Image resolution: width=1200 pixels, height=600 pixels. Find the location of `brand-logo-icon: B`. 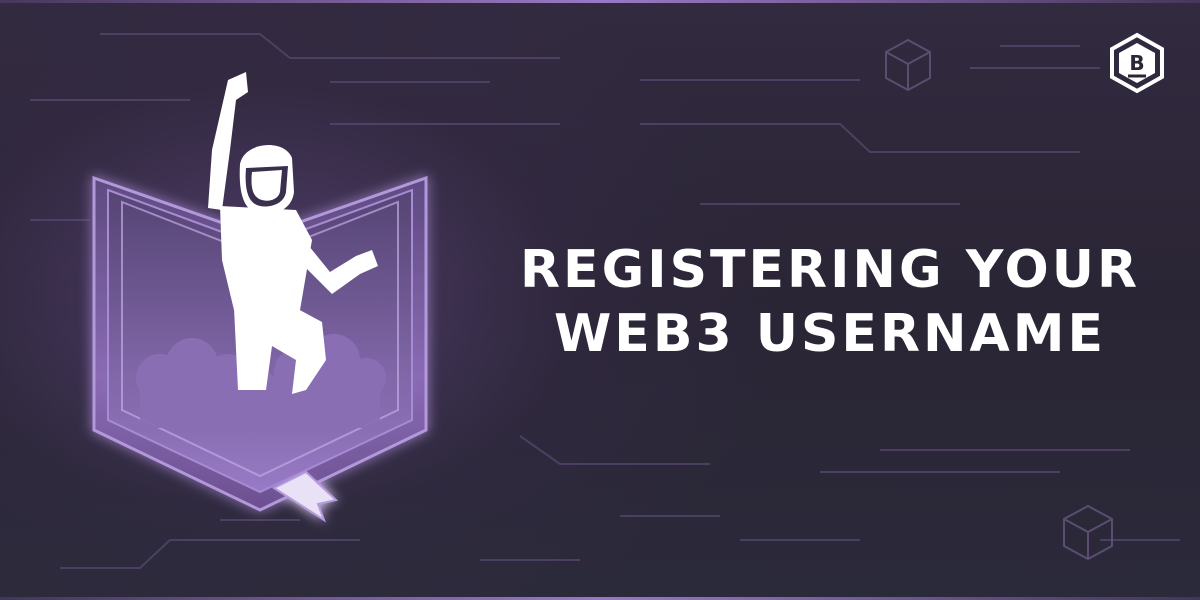

brand-logo-icon: B is located at coordinates (1137, 63).